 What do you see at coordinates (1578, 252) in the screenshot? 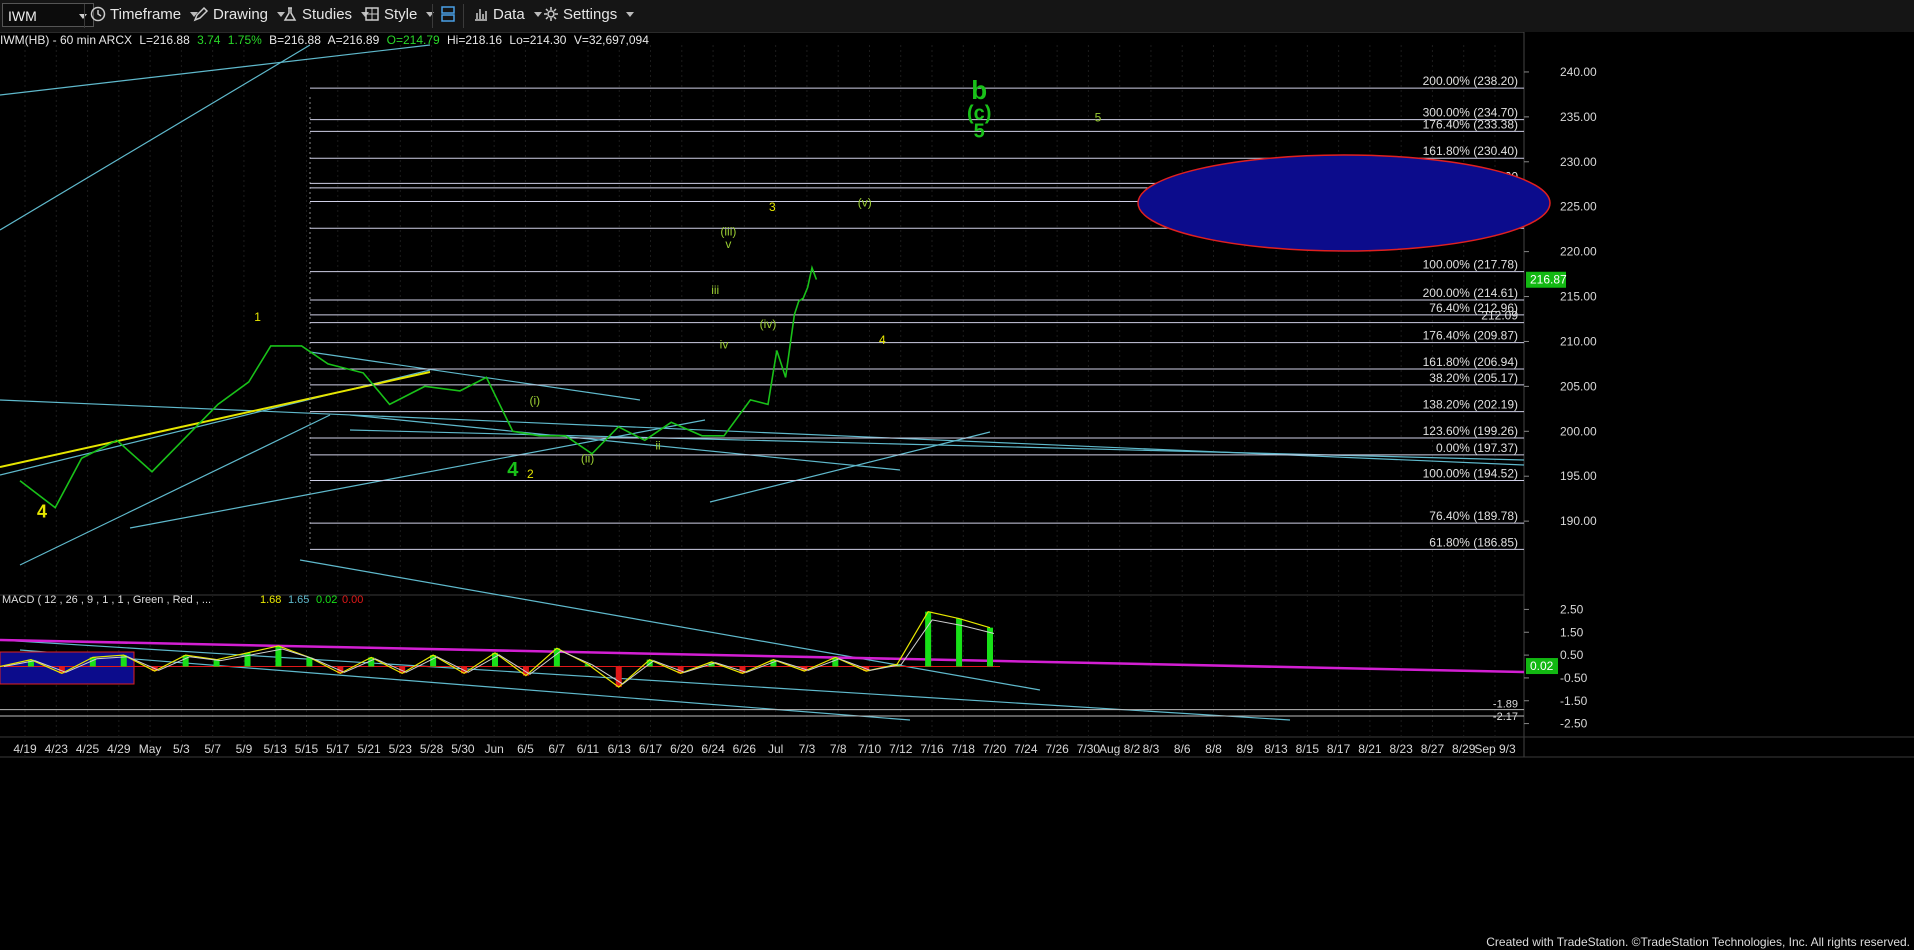
I see `price-tick-label: 220.00` at bounding box center [1578, 252].